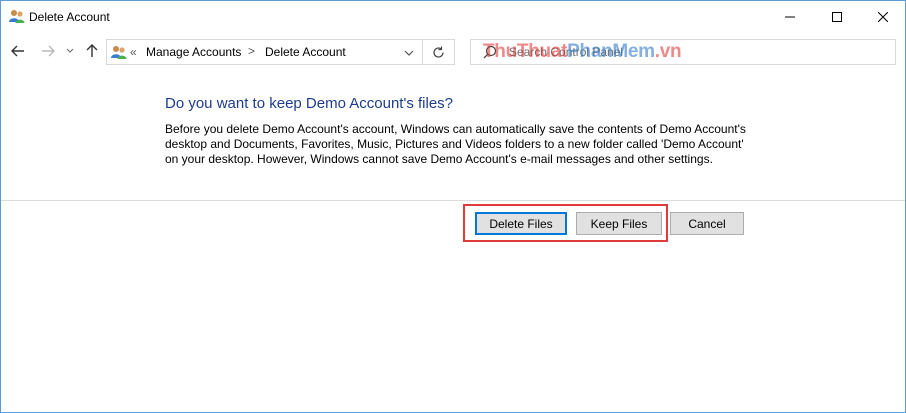 This screenshot has width=906, height=413. I want to click on arrow-right-icon, so click(48, 51).